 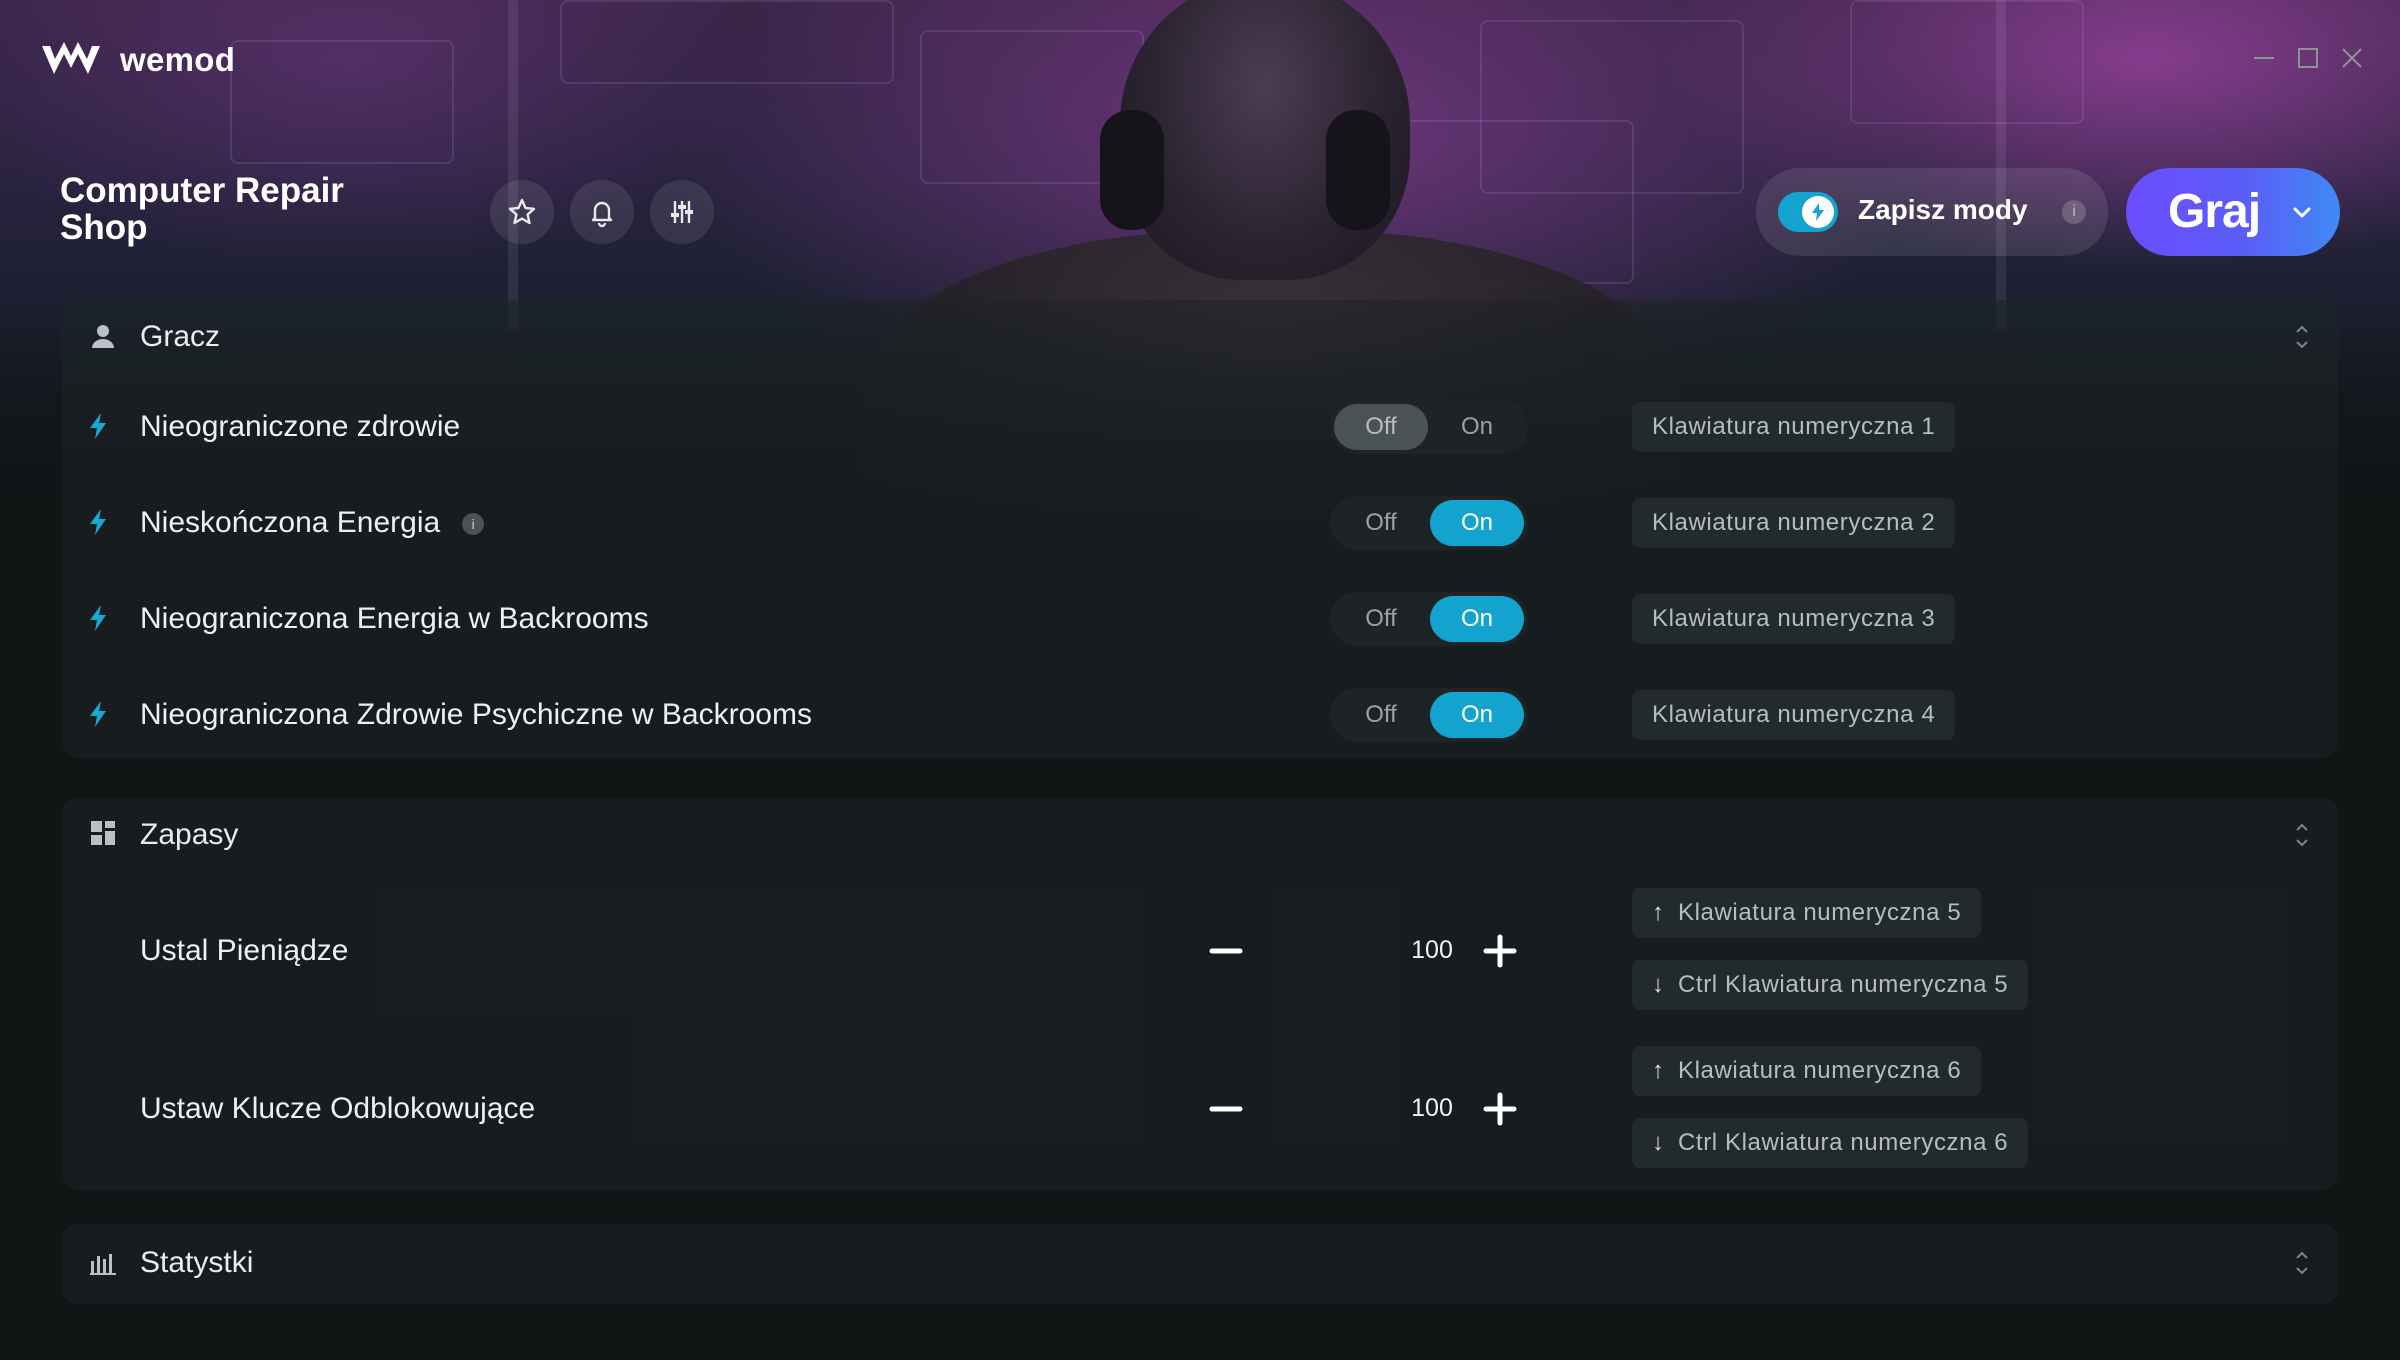 I want to click on game-title: Computer Repair Shop, so click(x=202, y=209).